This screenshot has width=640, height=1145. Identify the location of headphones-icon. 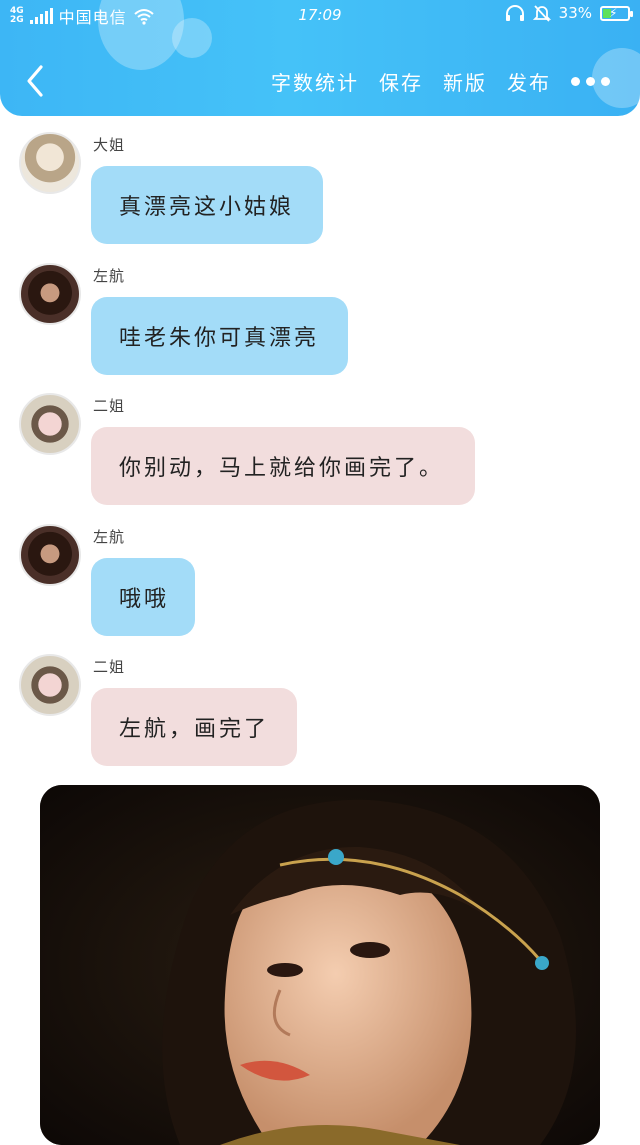
(514, 13).